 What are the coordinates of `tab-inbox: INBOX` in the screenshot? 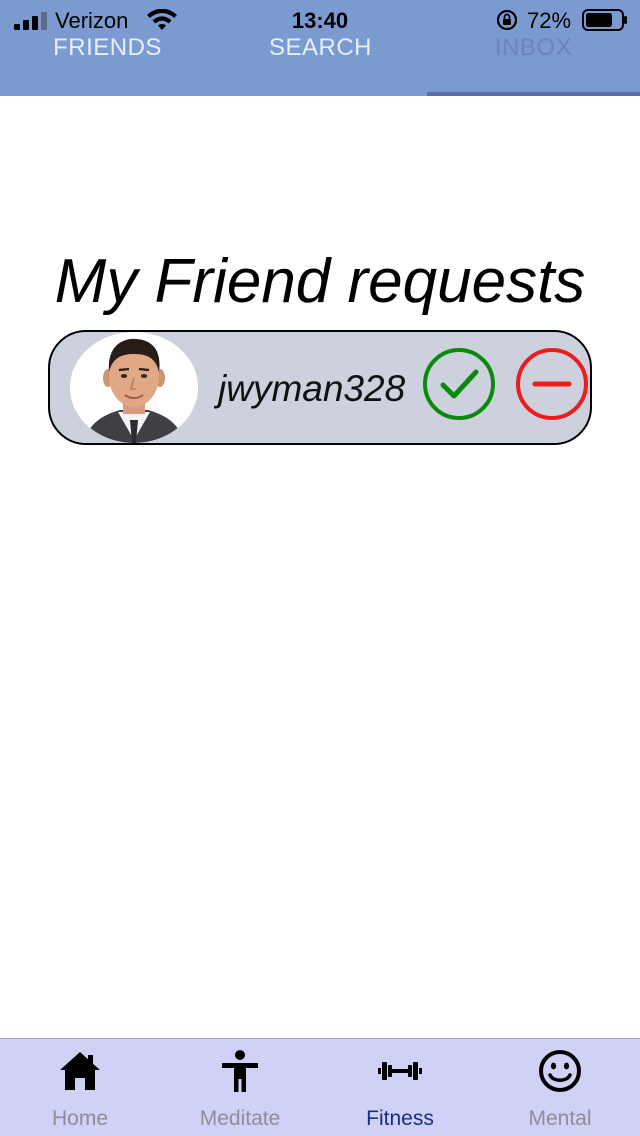 It's located at (533, 52).